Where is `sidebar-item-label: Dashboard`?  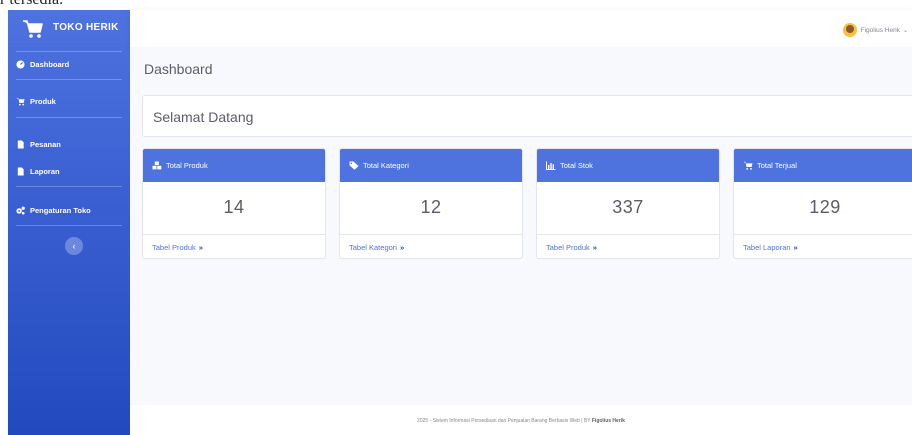
sidebar-item-label: Dashboard is located at coordinates (50, 64).